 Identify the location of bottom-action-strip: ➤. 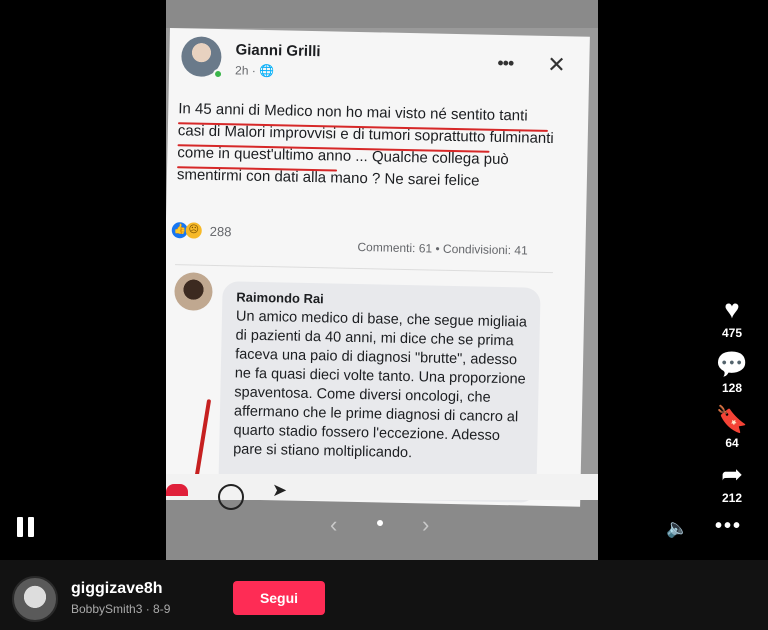
(382, 492).